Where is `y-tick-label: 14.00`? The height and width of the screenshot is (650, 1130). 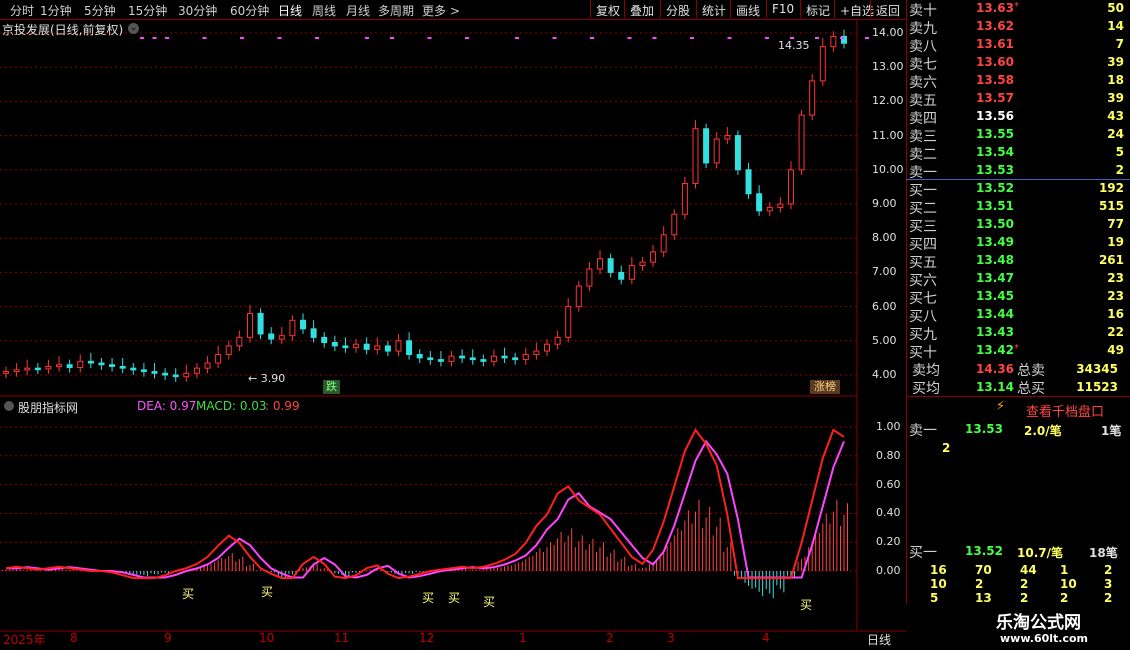 y-tick-label: 14.00 is located at coordinates (888, 32).